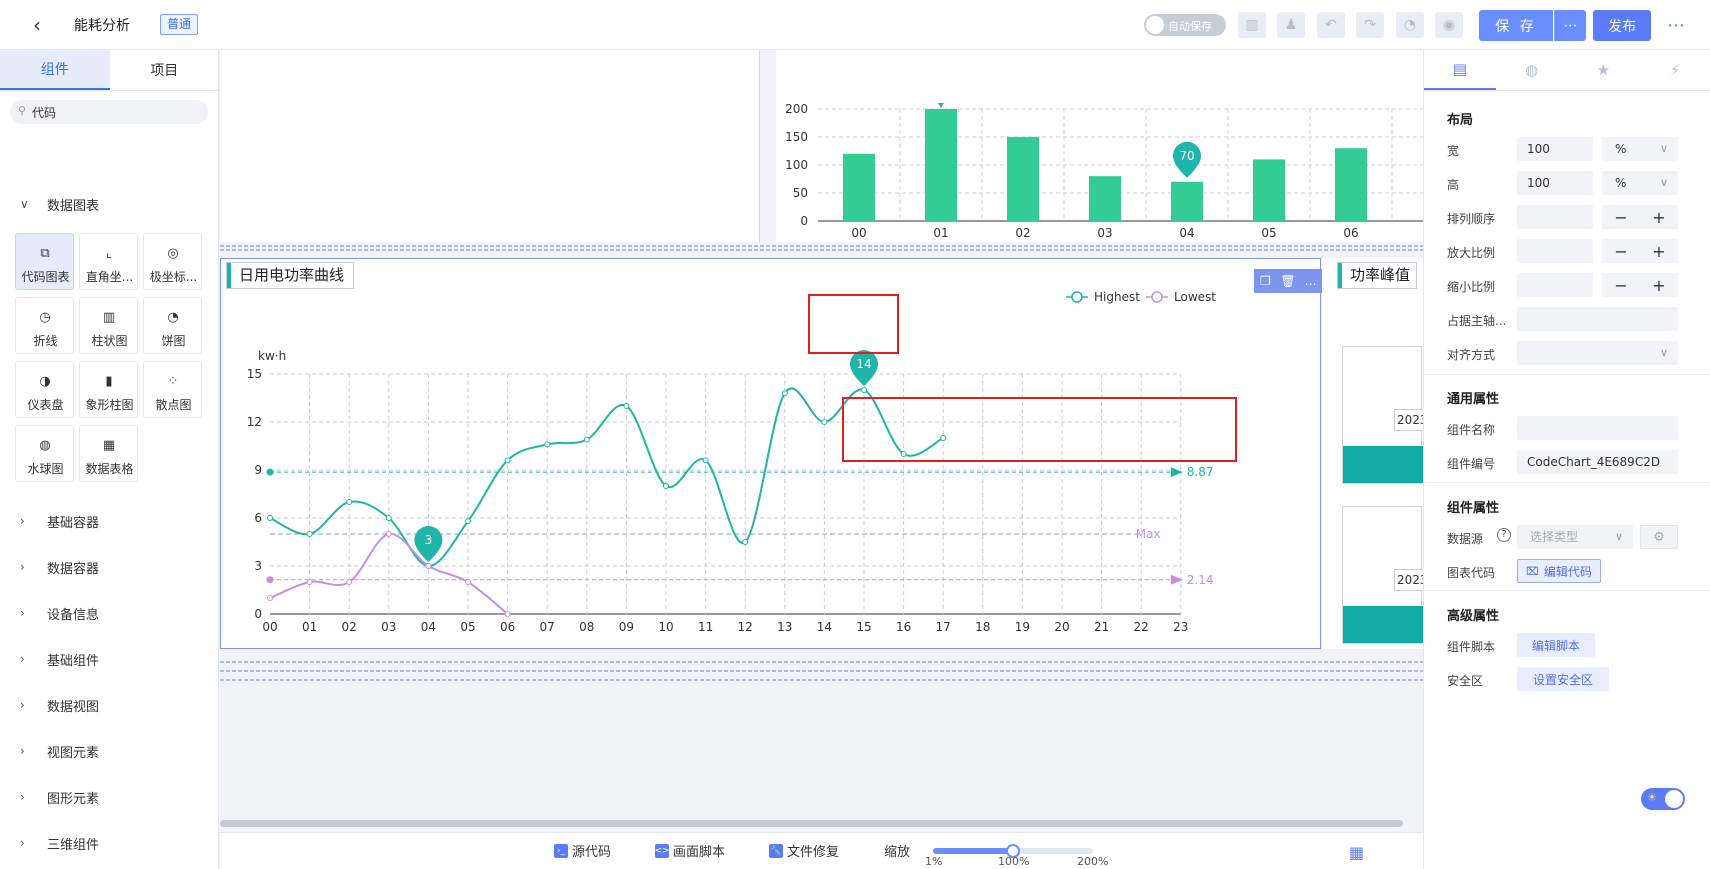 This screenshot has height=869, width=1710. I want to click on zoom-in-input, so click(1555, 251).